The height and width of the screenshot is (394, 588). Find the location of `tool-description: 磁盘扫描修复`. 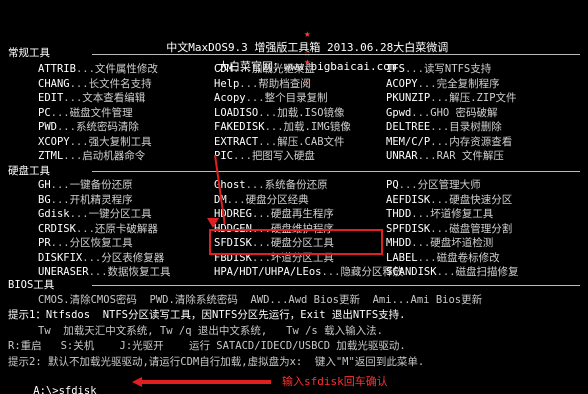

tool-description: 磁盘扫描修复 is located at coordinates (487, 272).